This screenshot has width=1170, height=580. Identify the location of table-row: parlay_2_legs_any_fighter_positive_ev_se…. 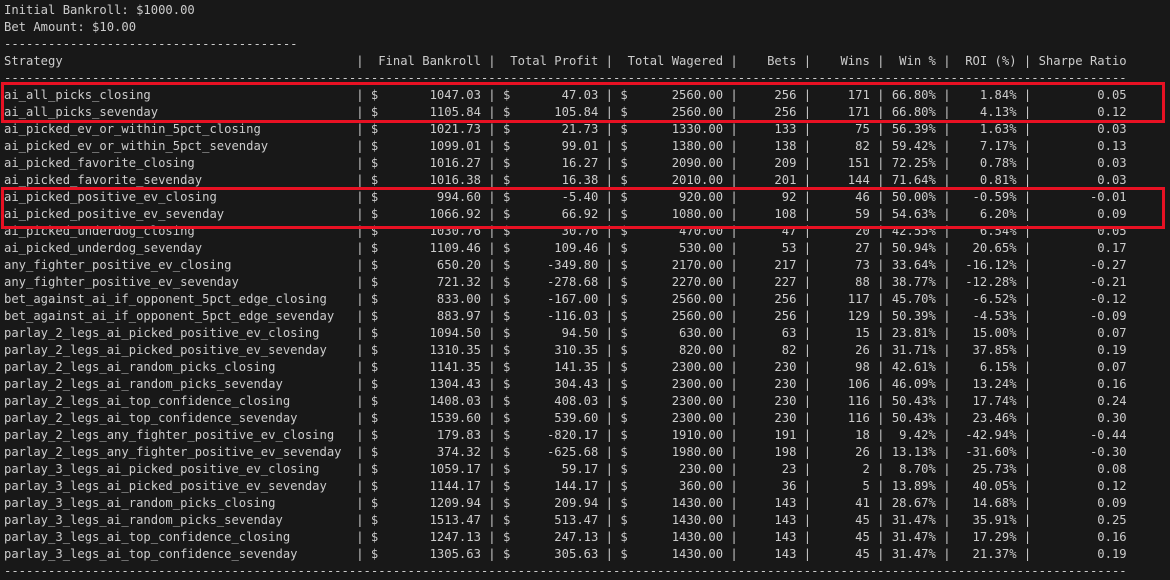
(565, 452).